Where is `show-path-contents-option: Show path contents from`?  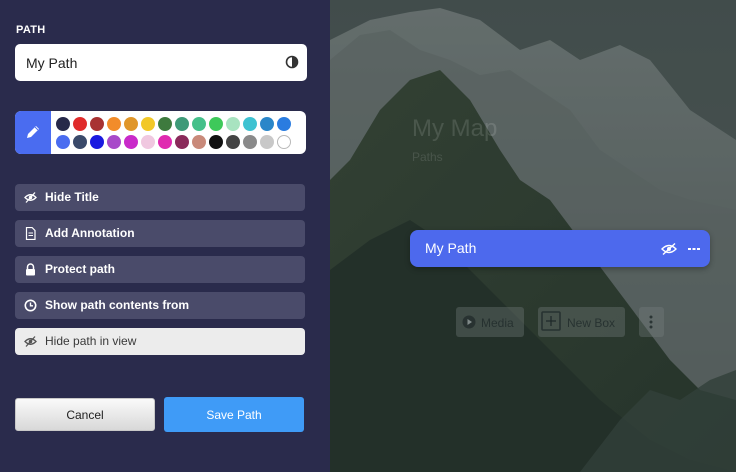 show-path-contents-option: Show path contents from is located at coordinates (160, 305).